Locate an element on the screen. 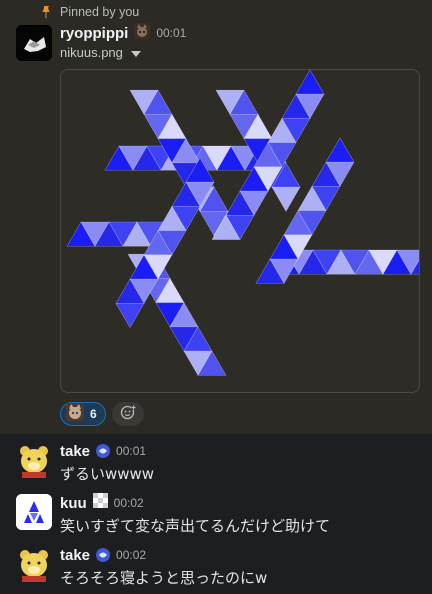  avatar-ryoppippi is located at coordinates (34, 43).